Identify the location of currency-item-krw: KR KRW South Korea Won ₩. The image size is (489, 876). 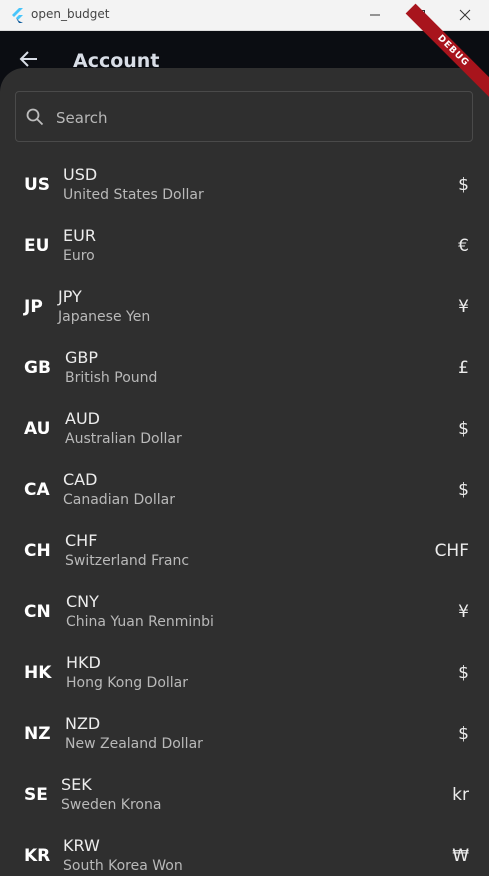
(244, 851).